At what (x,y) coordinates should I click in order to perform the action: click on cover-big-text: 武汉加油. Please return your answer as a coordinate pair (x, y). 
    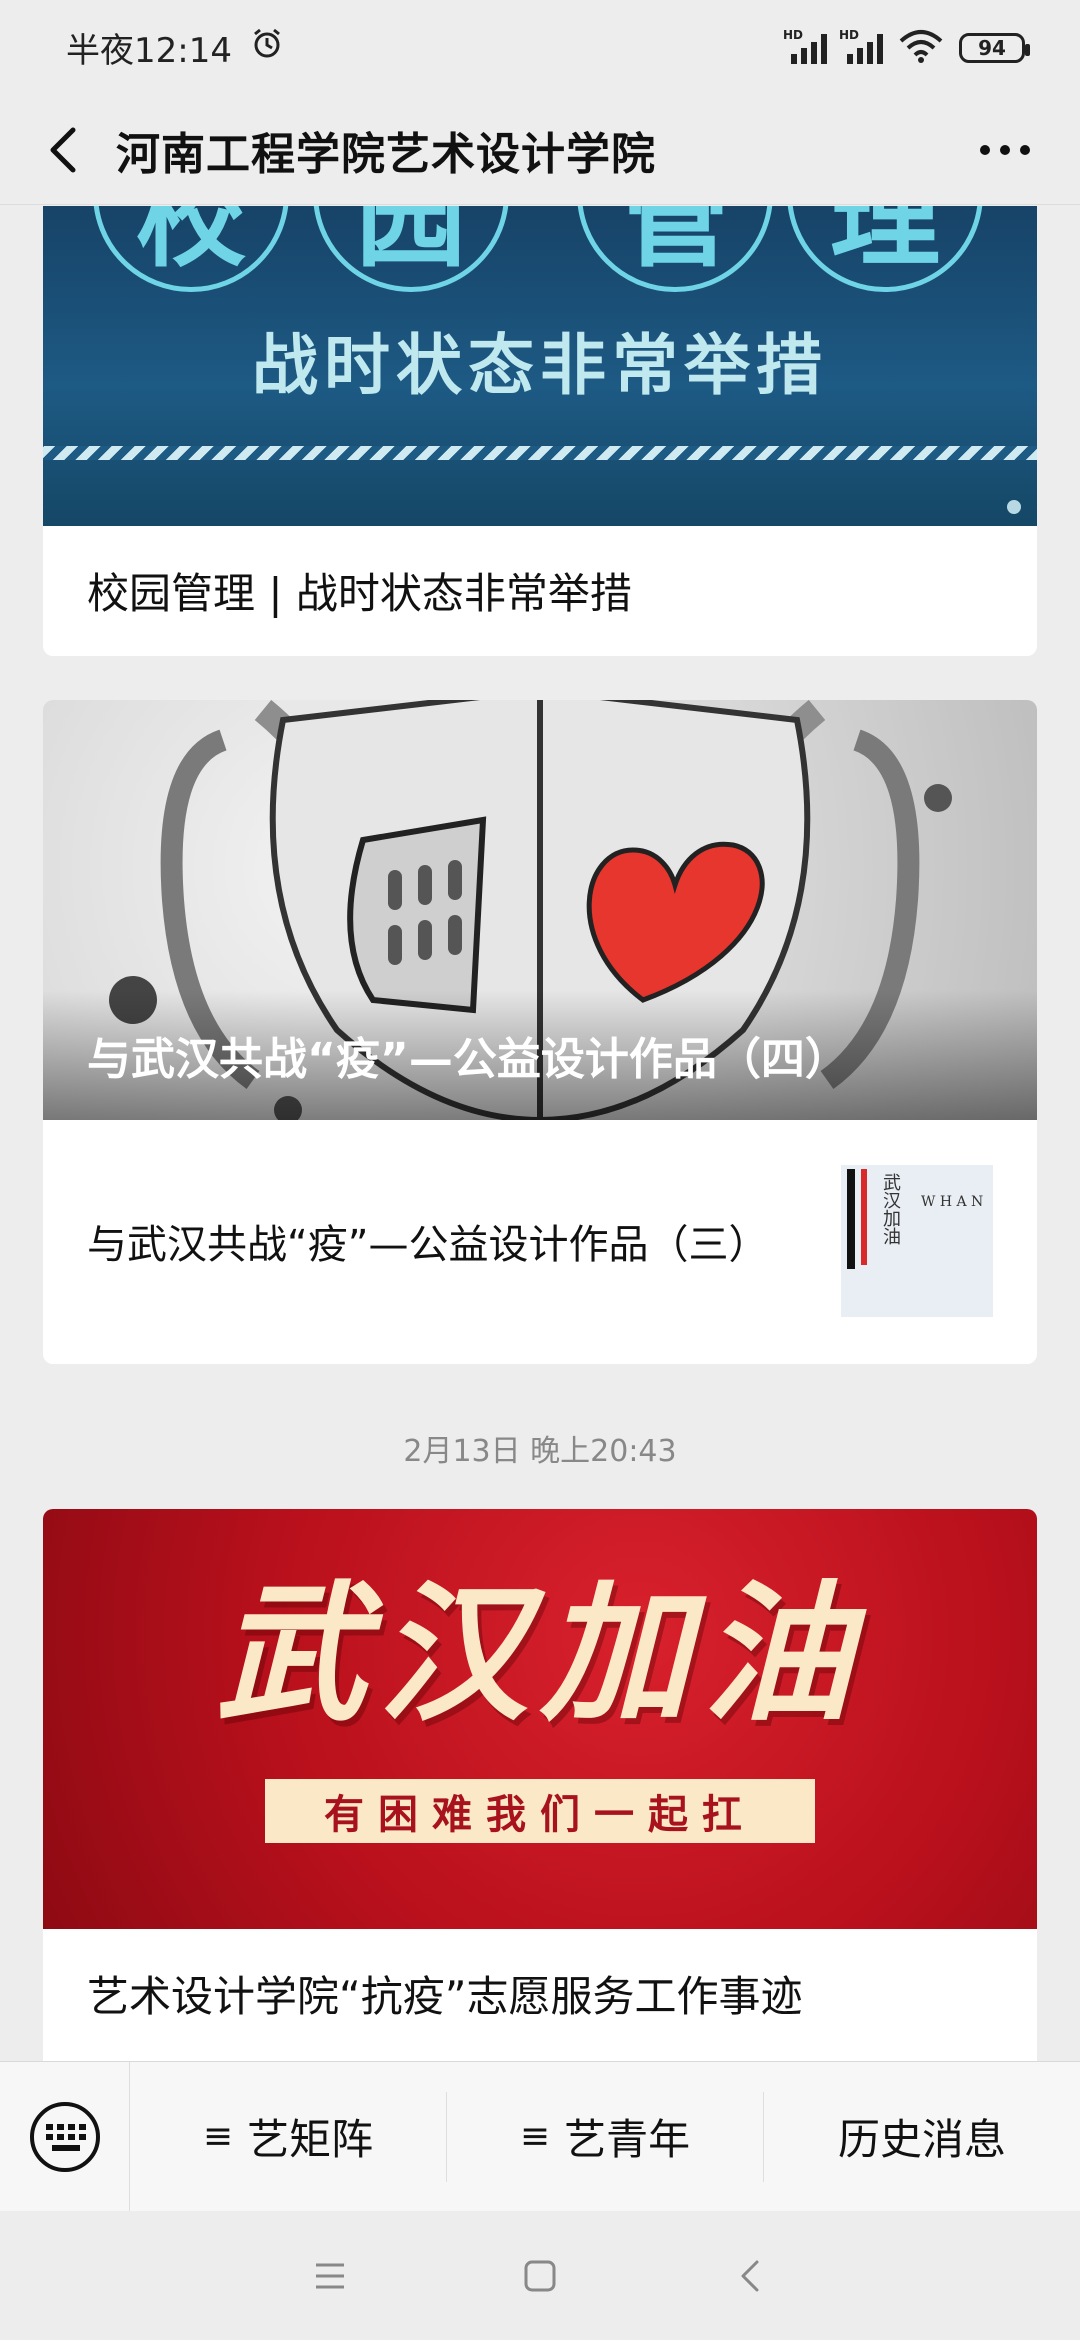
    Looking at the image, I should click on (539, 1655).